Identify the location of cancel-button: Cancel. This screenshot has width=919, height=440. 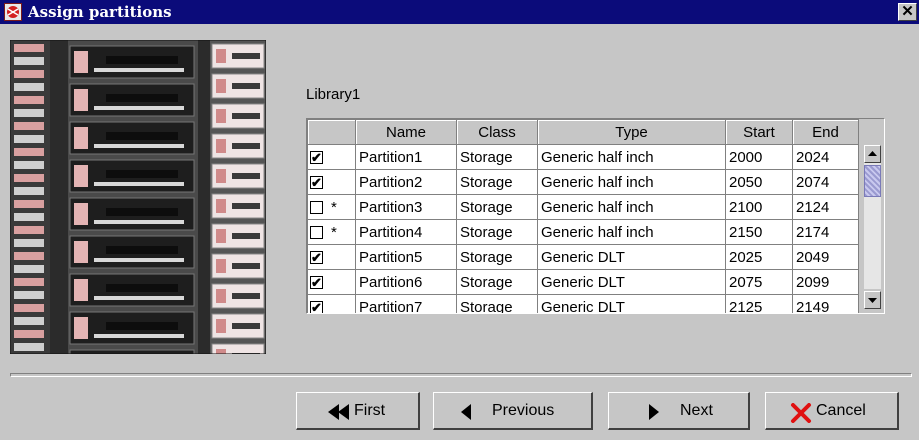
(832, 411).